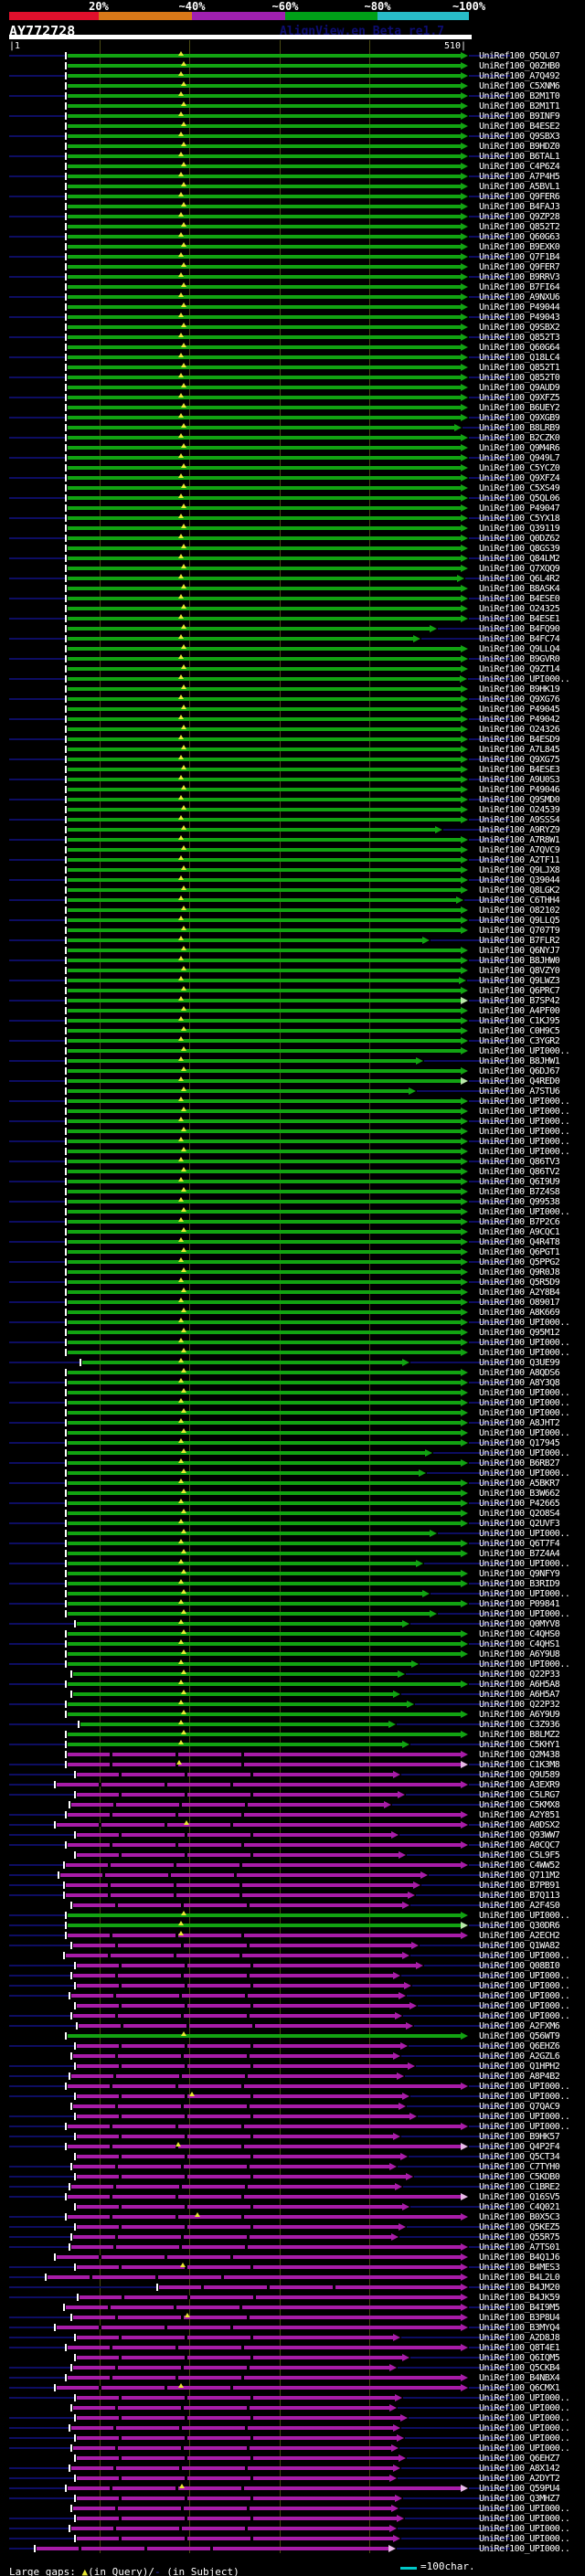 This screenshot has width=585, height=2576. I want to click on hit-label: UniRef100_Q39119, so click(519, 529).